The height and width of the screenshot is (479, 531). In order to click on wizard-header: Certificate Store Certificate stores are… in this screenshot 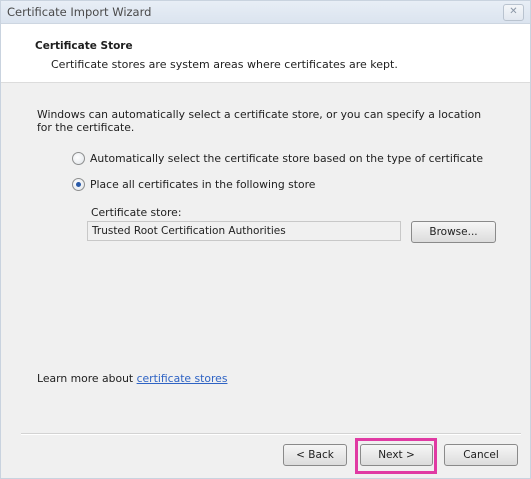, I will do `click(265, 53)`.